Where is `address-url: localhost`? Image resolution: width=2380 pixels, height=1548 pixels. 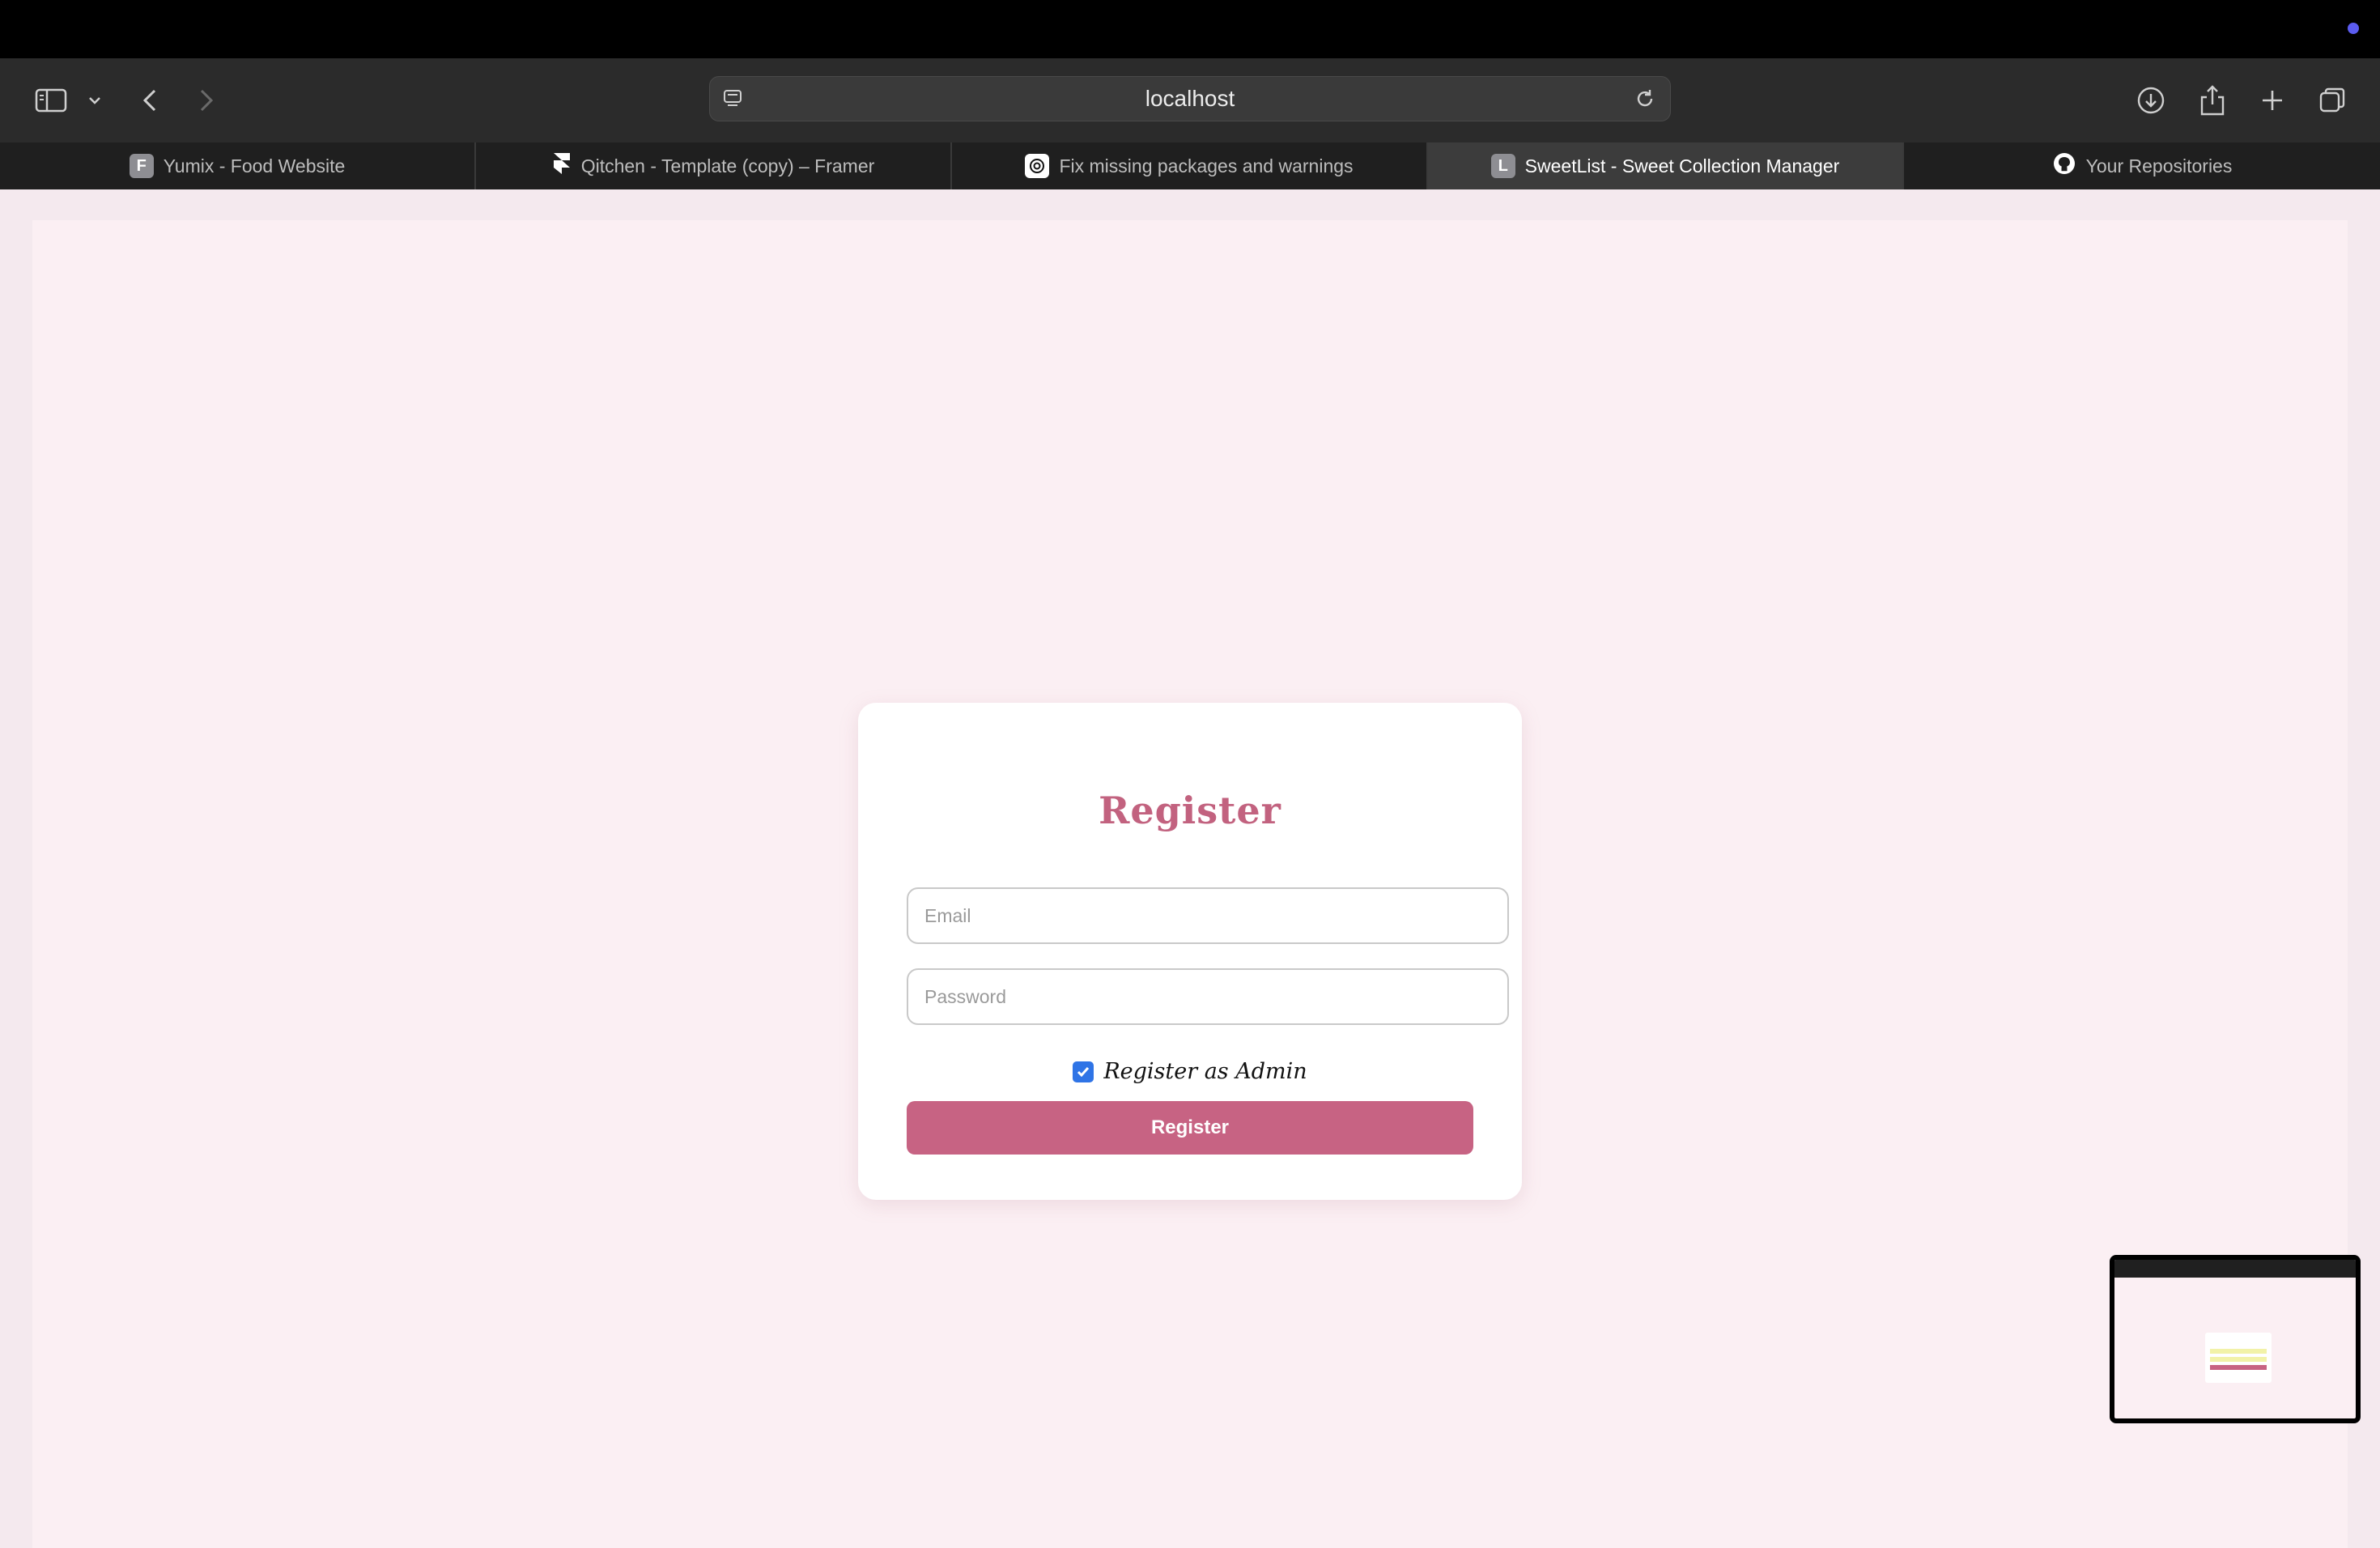 address-url: localhost is located at coordinates (1190, 99).